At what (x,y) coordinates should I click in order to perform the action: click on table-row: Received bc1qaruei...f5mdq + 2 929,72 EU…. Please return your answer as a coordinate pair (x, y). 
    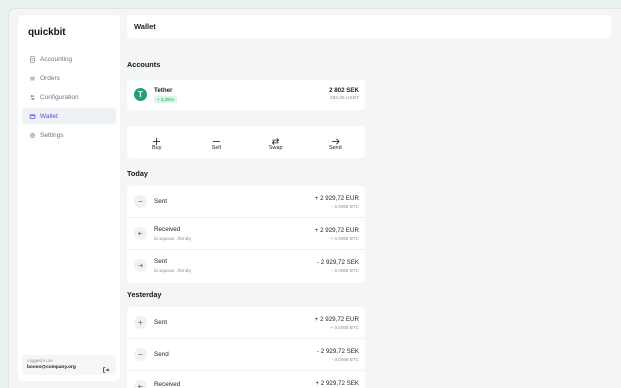
    Looking at the image, I should click on (246, 234).